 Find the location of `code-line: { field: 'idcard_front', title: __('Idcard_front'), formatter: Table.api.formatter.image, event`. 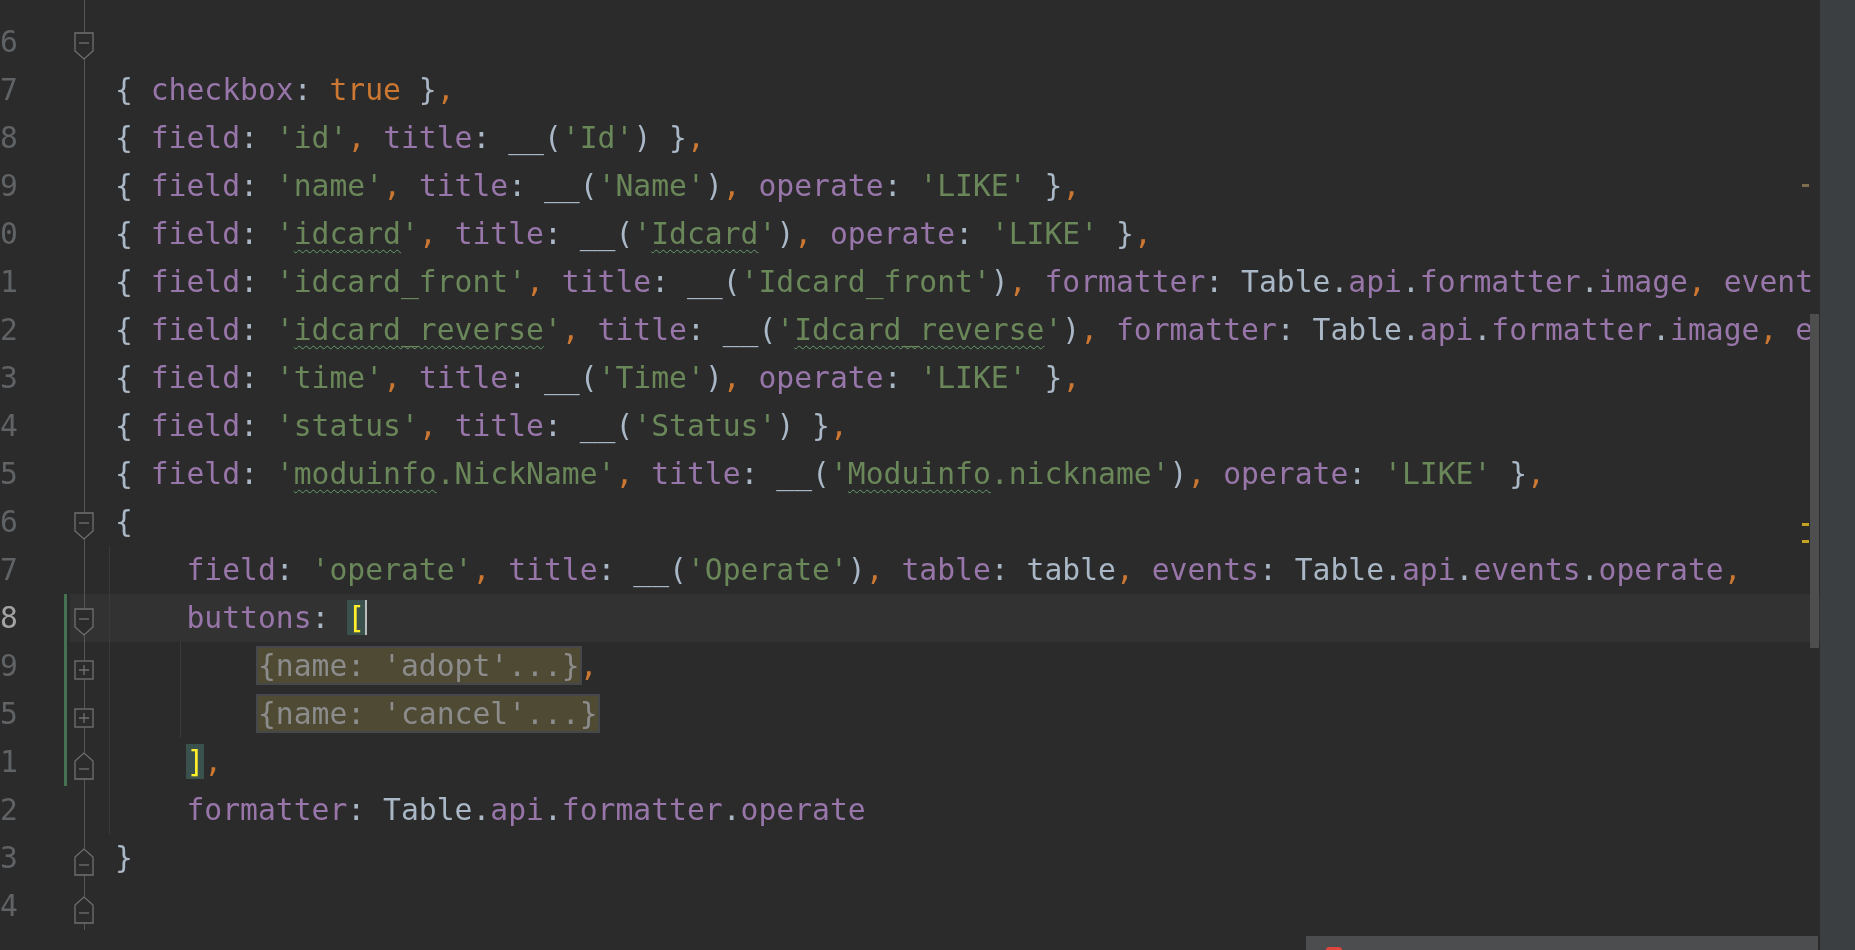

code-line: { field: 'idcard_front', title: __('Idcard_front'), formatter: Table.api.formatter.image, event is located at coordinates (964, 282).